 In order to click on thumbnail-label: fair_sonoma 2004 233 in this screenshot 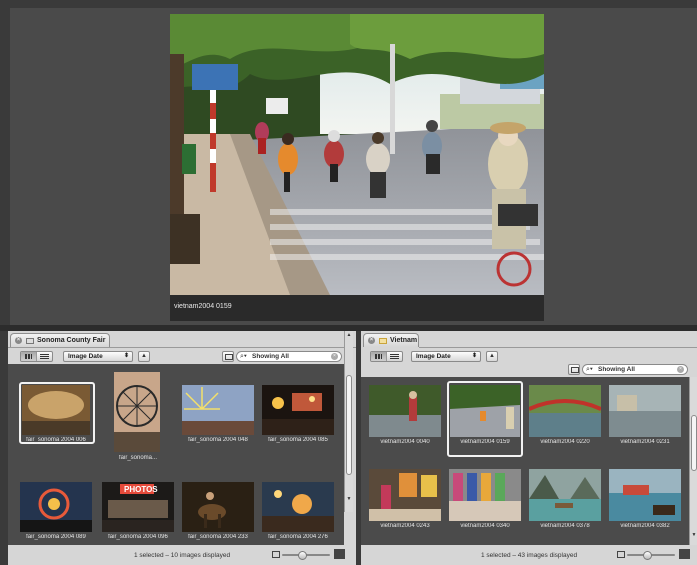, I will do `click(218, 537)`.